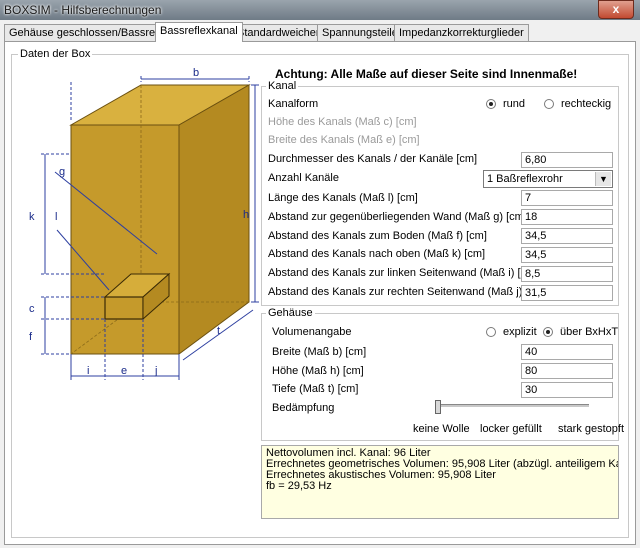 This screenshot has width=640, height=548. What do you see at coordinates (32, 217) in the screenshot?
I see `dim-label-k: k` at bounding box center [32, 217].